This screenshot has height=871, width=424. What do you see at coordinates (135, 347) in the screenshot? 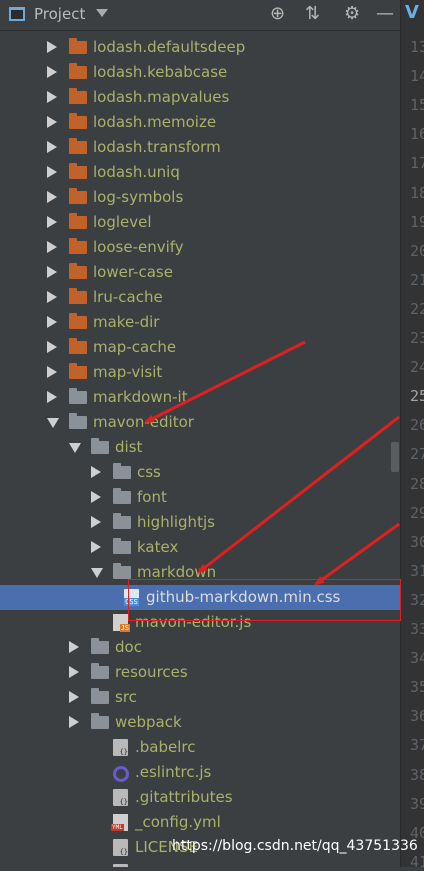
I see `tree-item-label: map-cache` at bounding box center [135, 347].